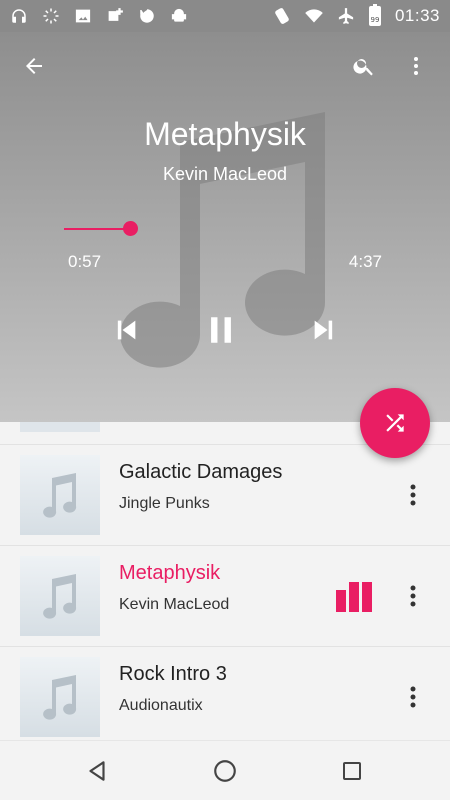 This screenshot has height=800, width=450. I want to click on loading-icon, so click(51, 16).